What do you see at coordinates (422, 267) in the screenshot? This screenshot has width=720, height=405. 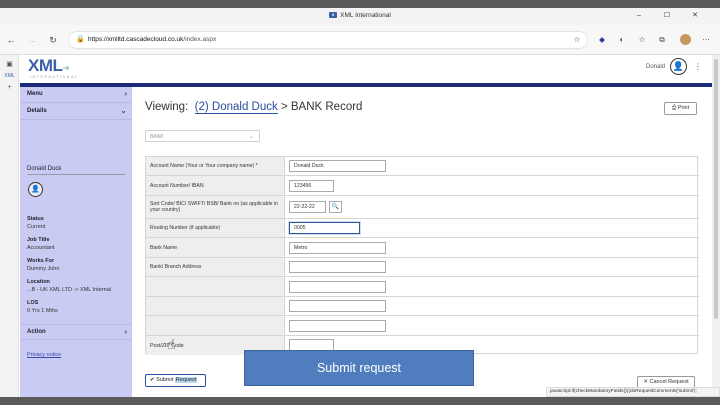 I see `form-row: Bank/ Branch Address` at bounding box center [422, 267].